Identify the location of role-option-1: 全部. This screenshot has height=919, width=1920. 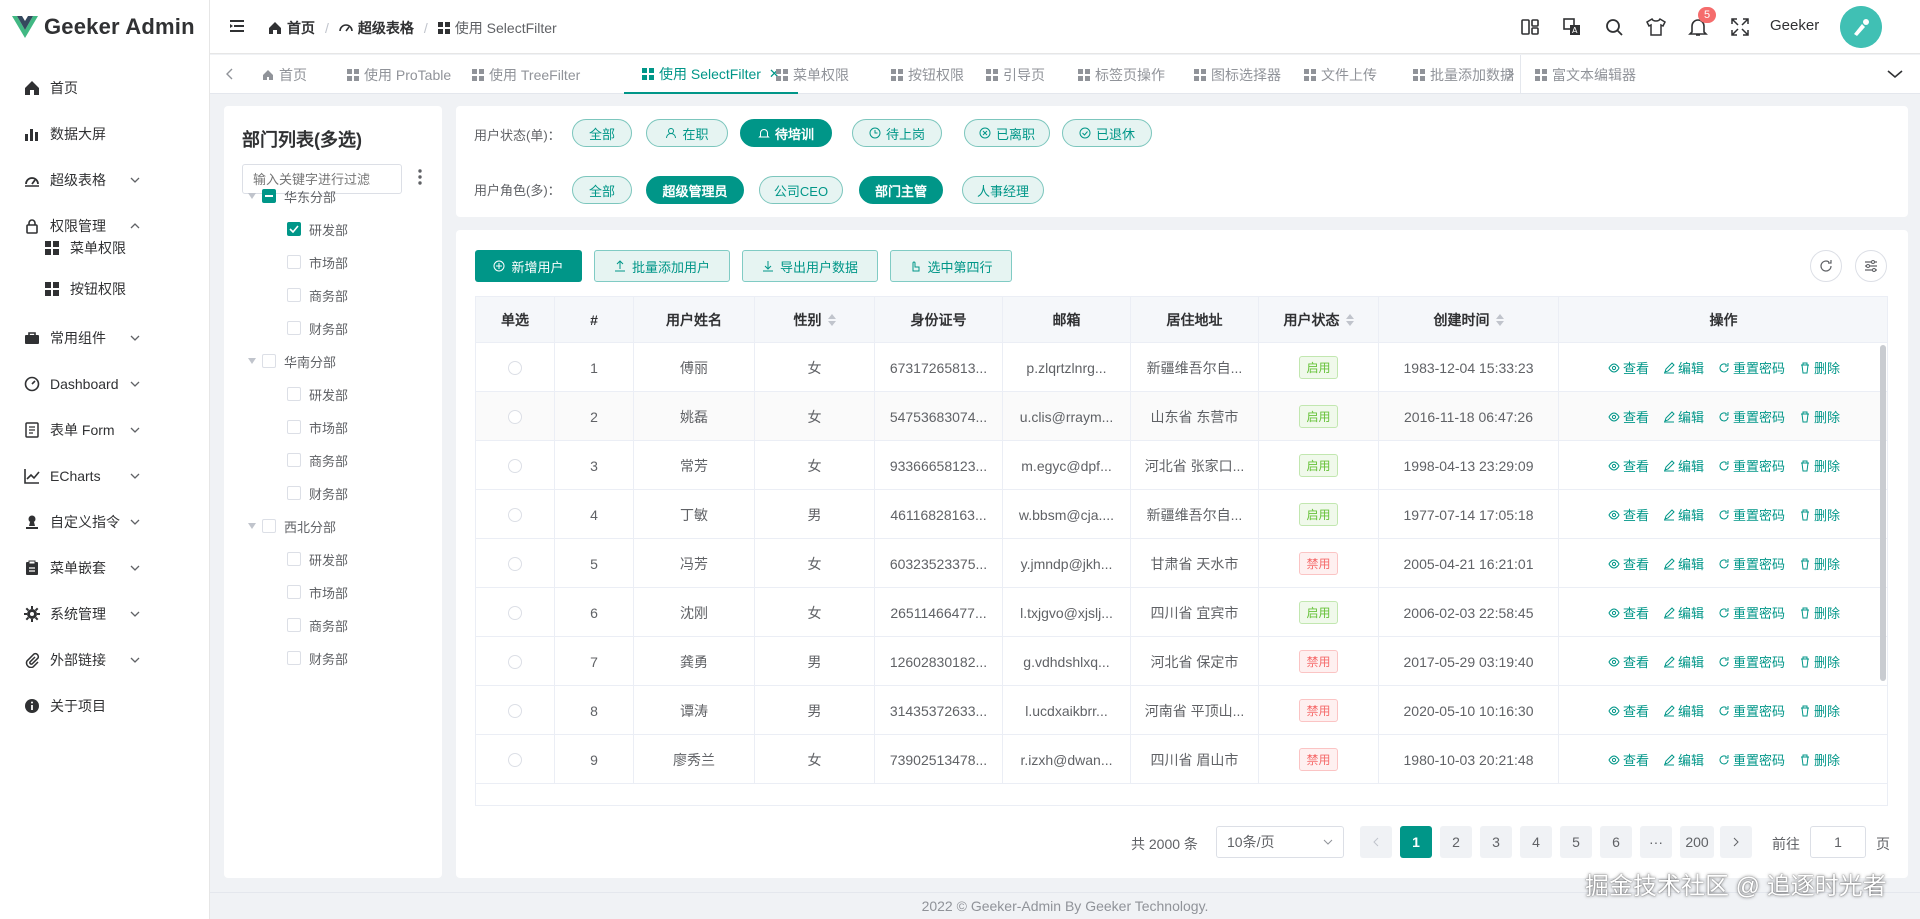
(602, 190).